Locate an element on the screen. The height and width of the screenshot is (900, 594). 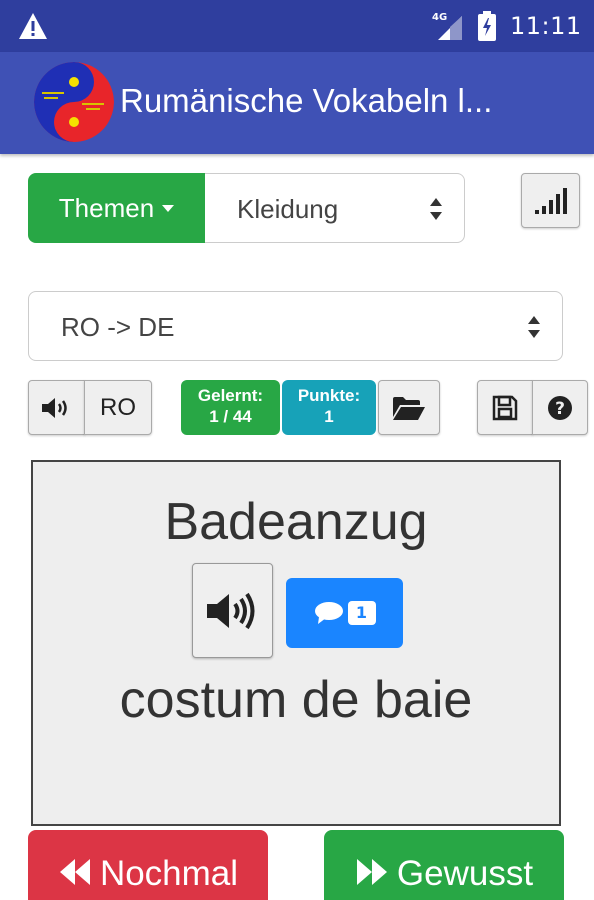
status-bar: 4G 11:11 is located at coordinates (297, 26).